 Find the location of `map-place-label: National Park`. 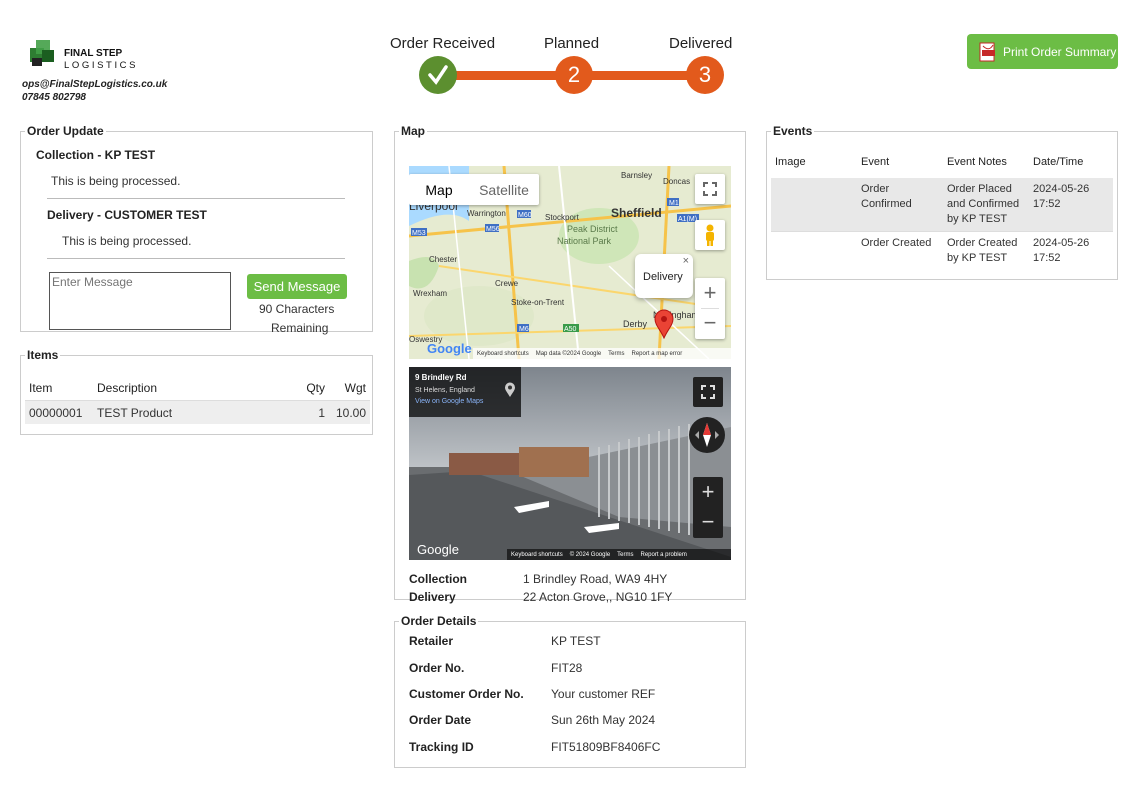

map-place-label: National Park is located at coordinates (584, 241).